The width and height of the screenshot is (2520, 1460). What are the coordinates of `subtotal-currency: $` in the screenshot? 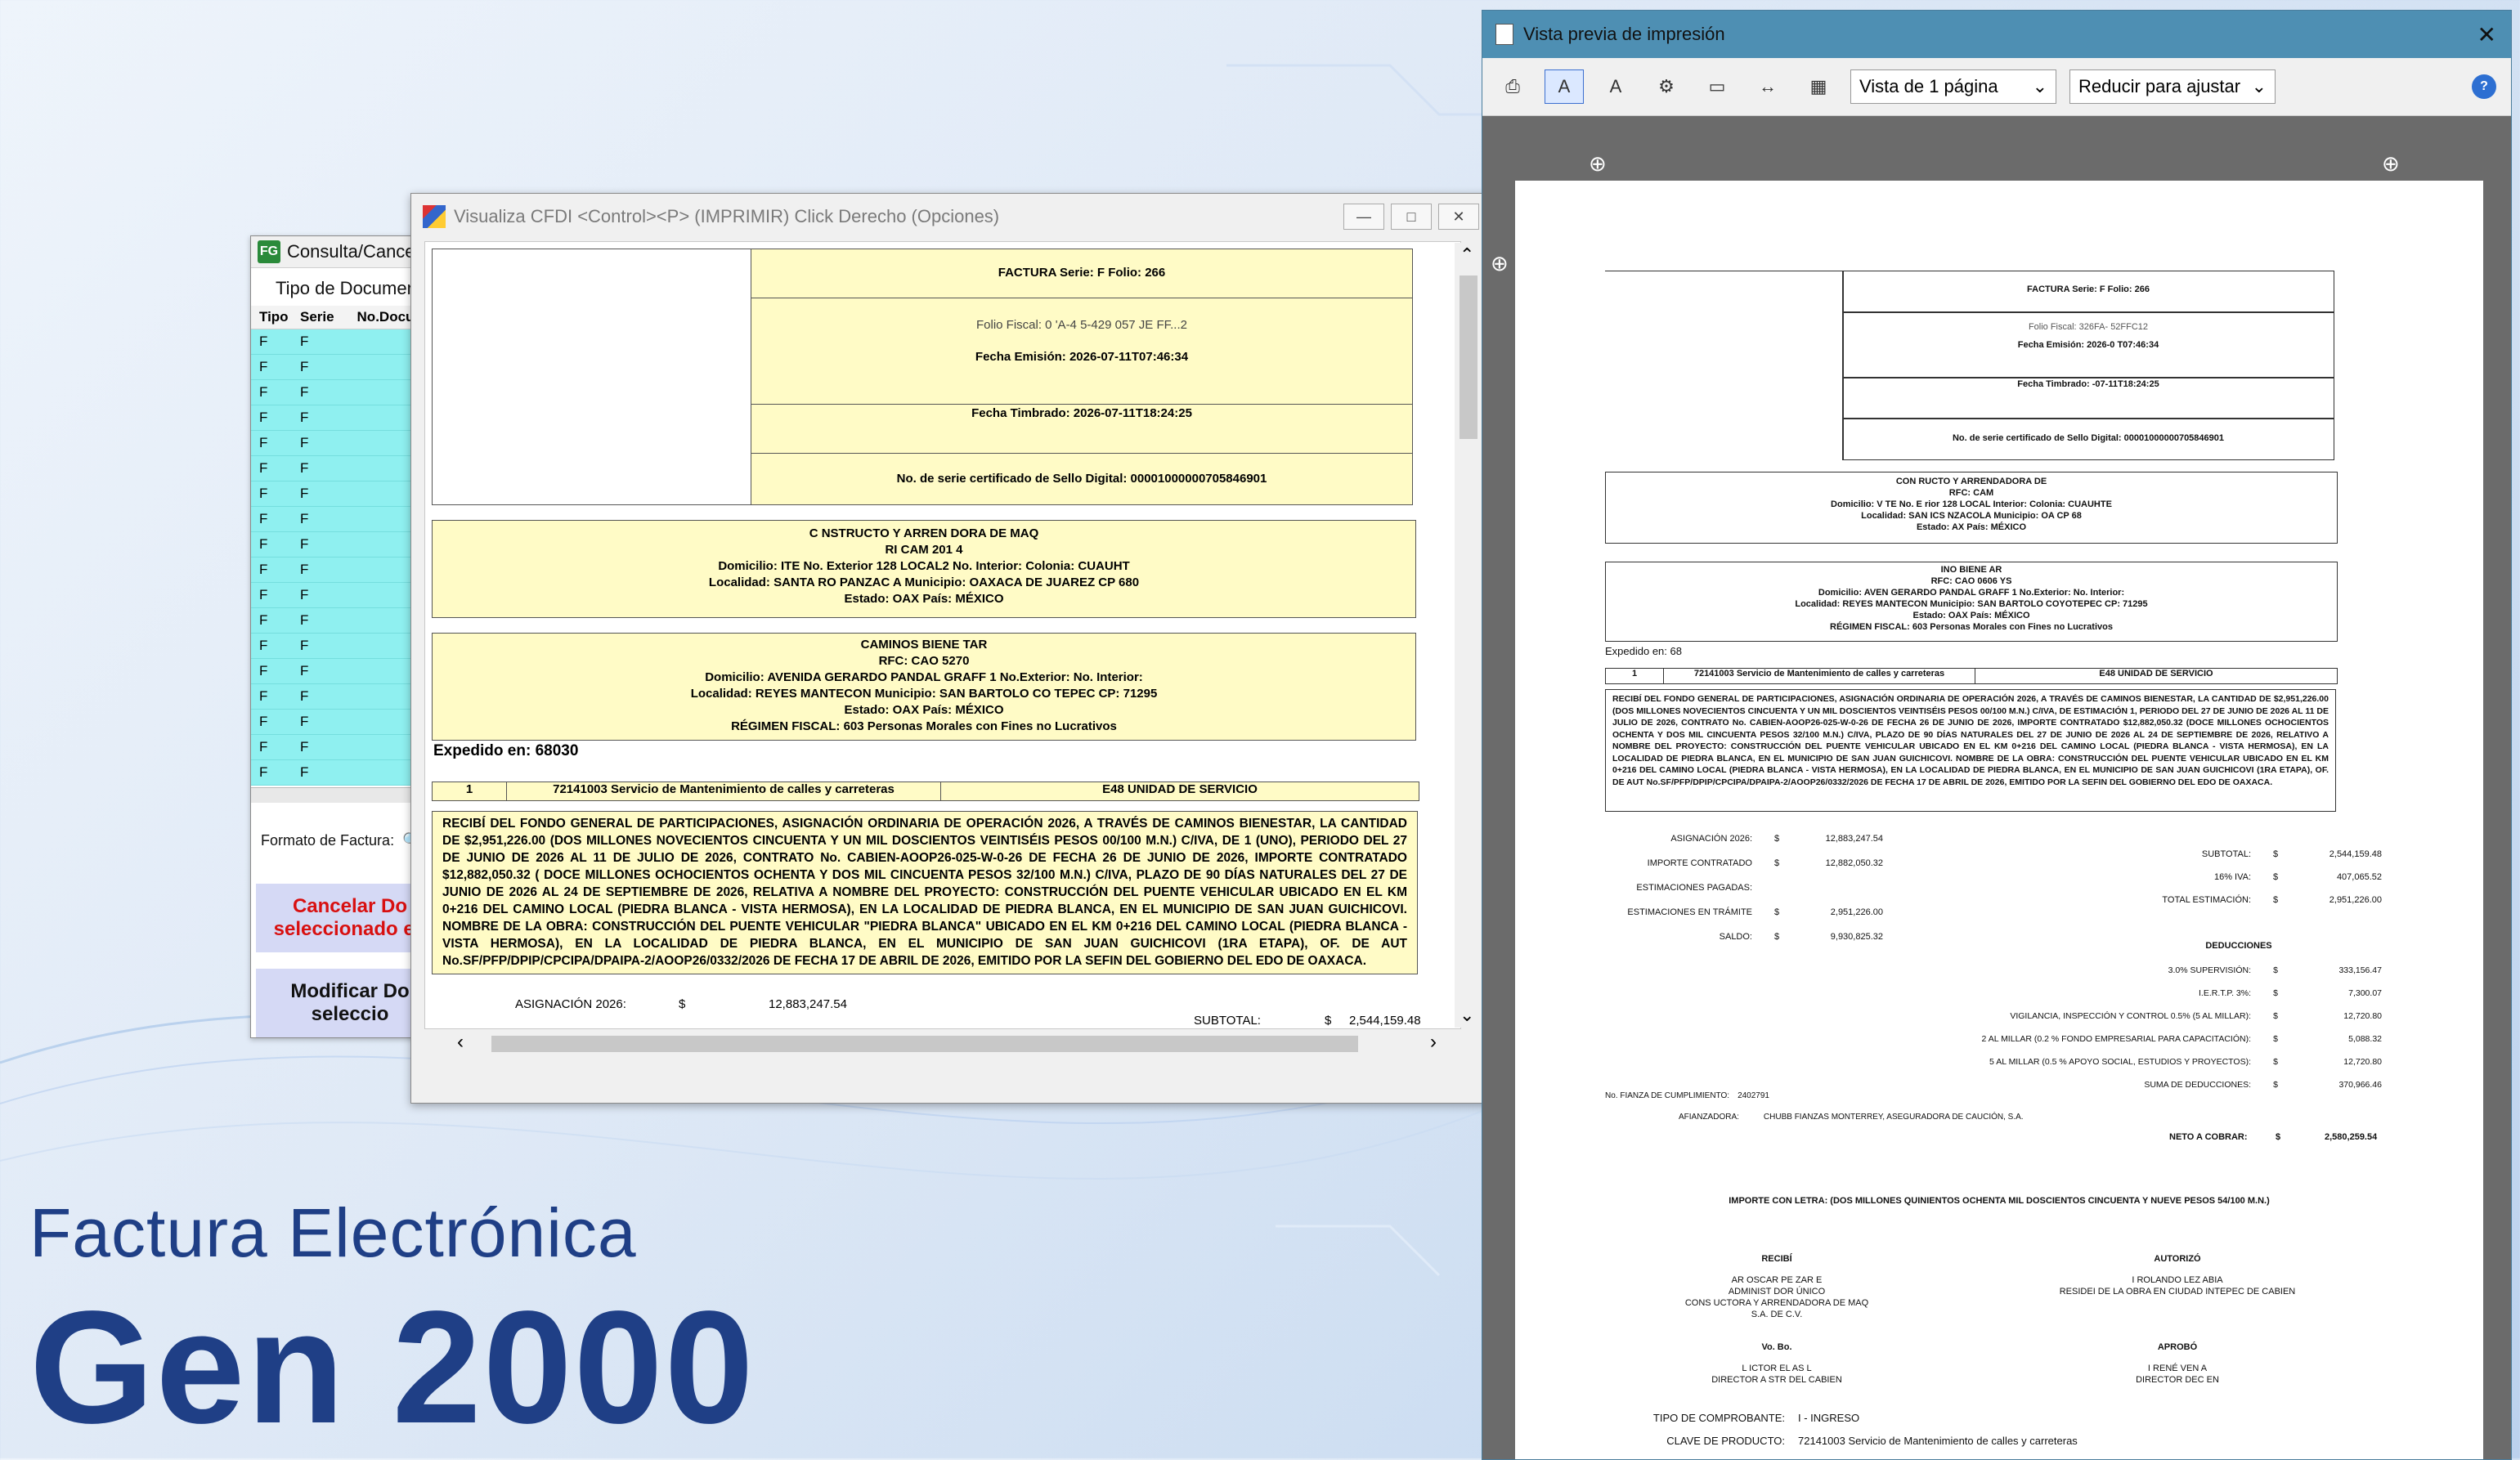 It's located at (1328, 1021).